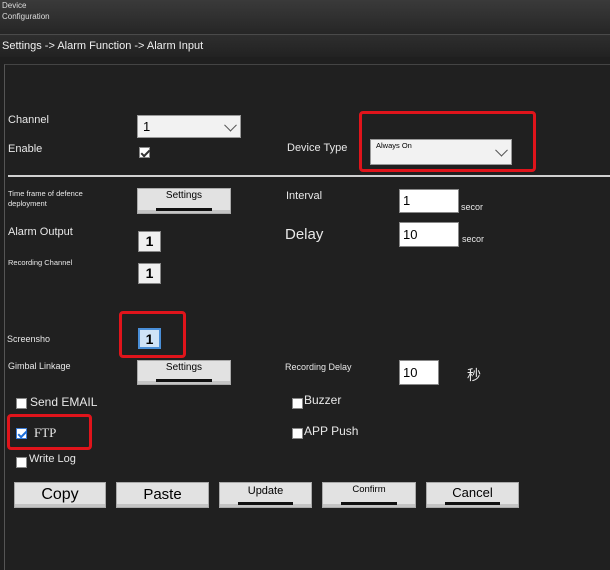 The width and height of the screenshot is (610, 570). I want to click on channel-label: Channel, so click(28, 120).